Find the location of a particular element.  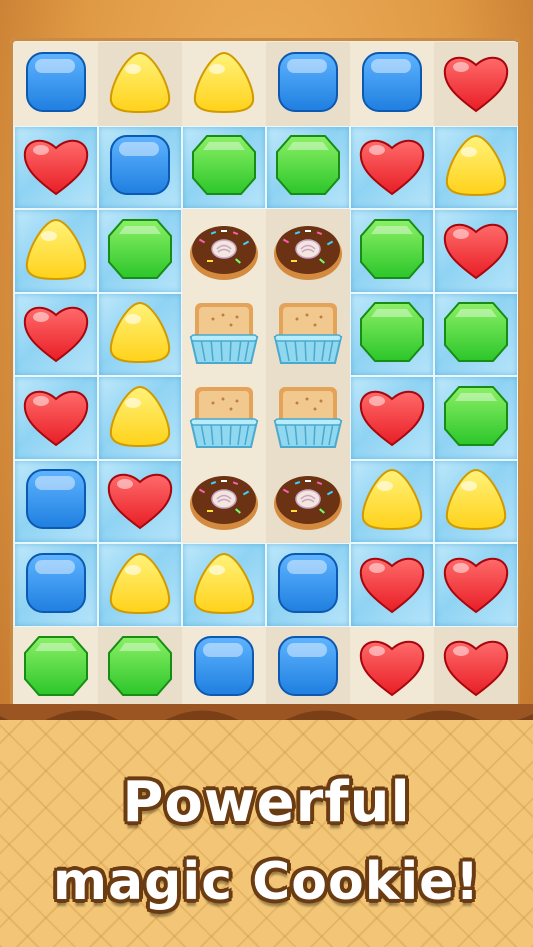

board-cell-r1-c3 is located at coordinates (224, 84).